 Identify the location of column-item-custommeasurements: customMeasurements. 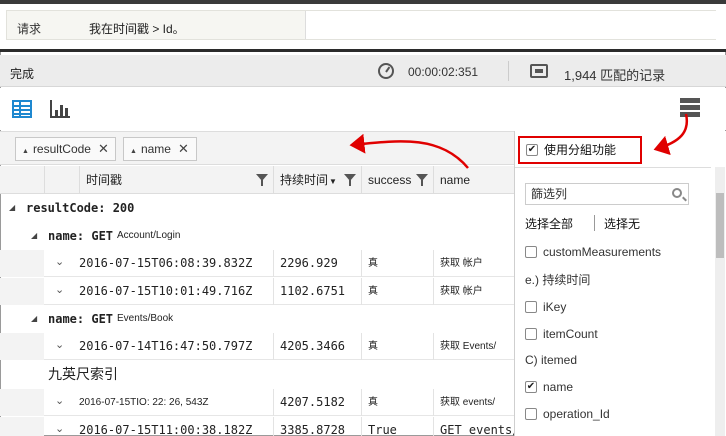
(593, 252).